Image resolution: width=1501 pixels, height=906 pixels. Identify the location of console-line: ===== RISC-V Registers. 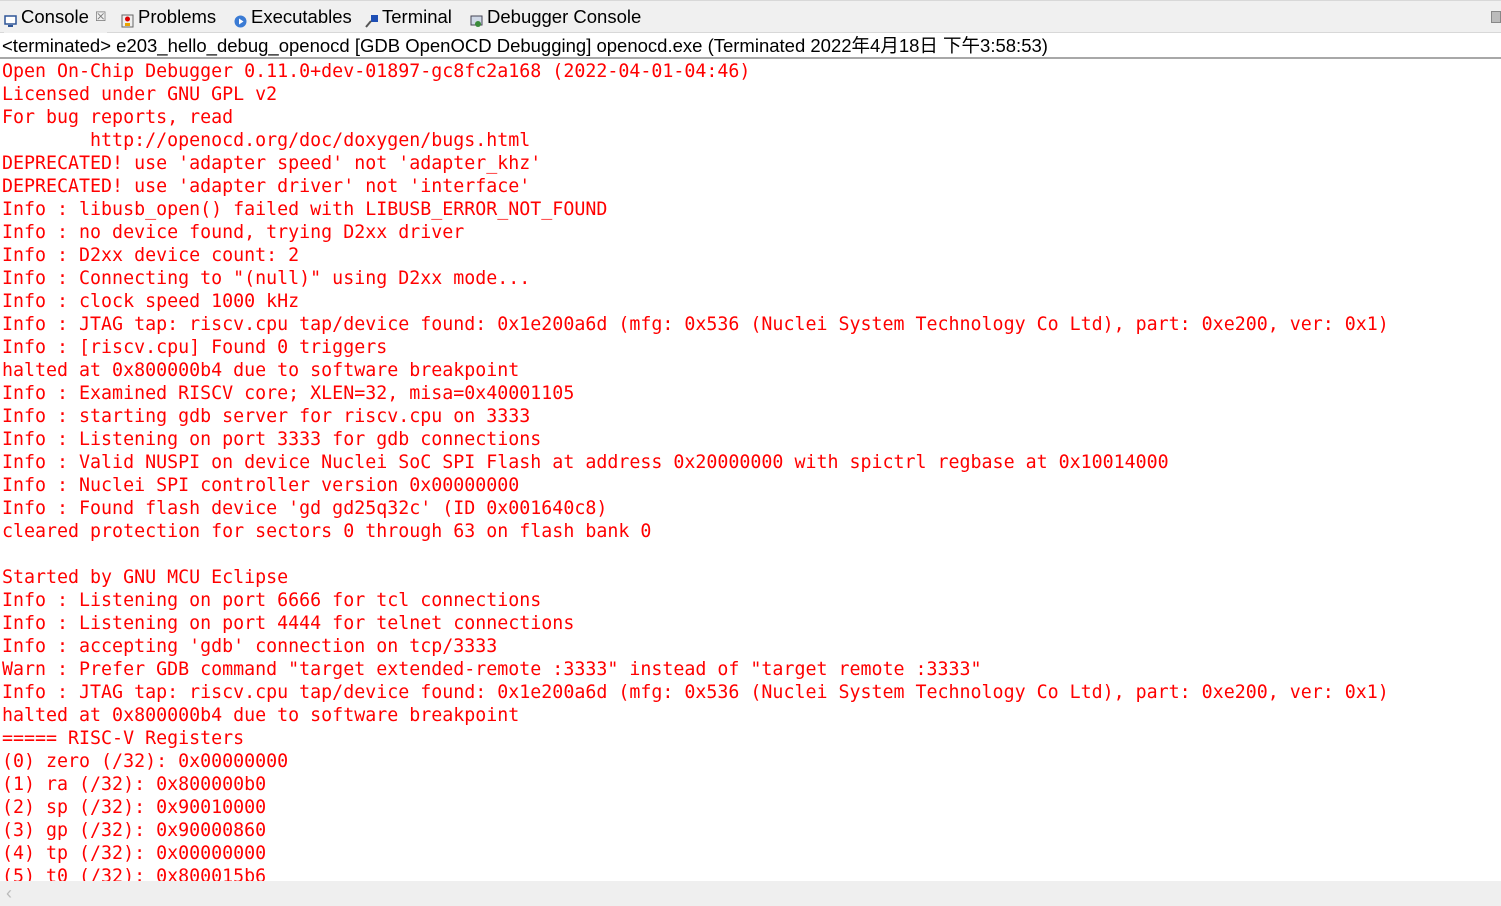
(123, 738).